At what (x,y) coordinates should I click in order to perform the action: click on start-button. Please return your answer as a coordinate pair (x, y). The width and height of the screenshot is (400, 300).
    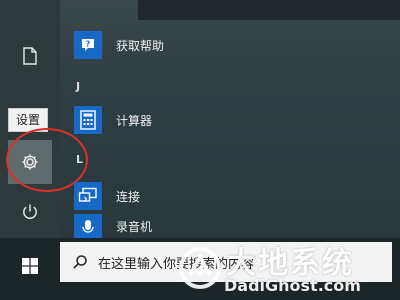
    Looking at the image, I should click on (30, 268).